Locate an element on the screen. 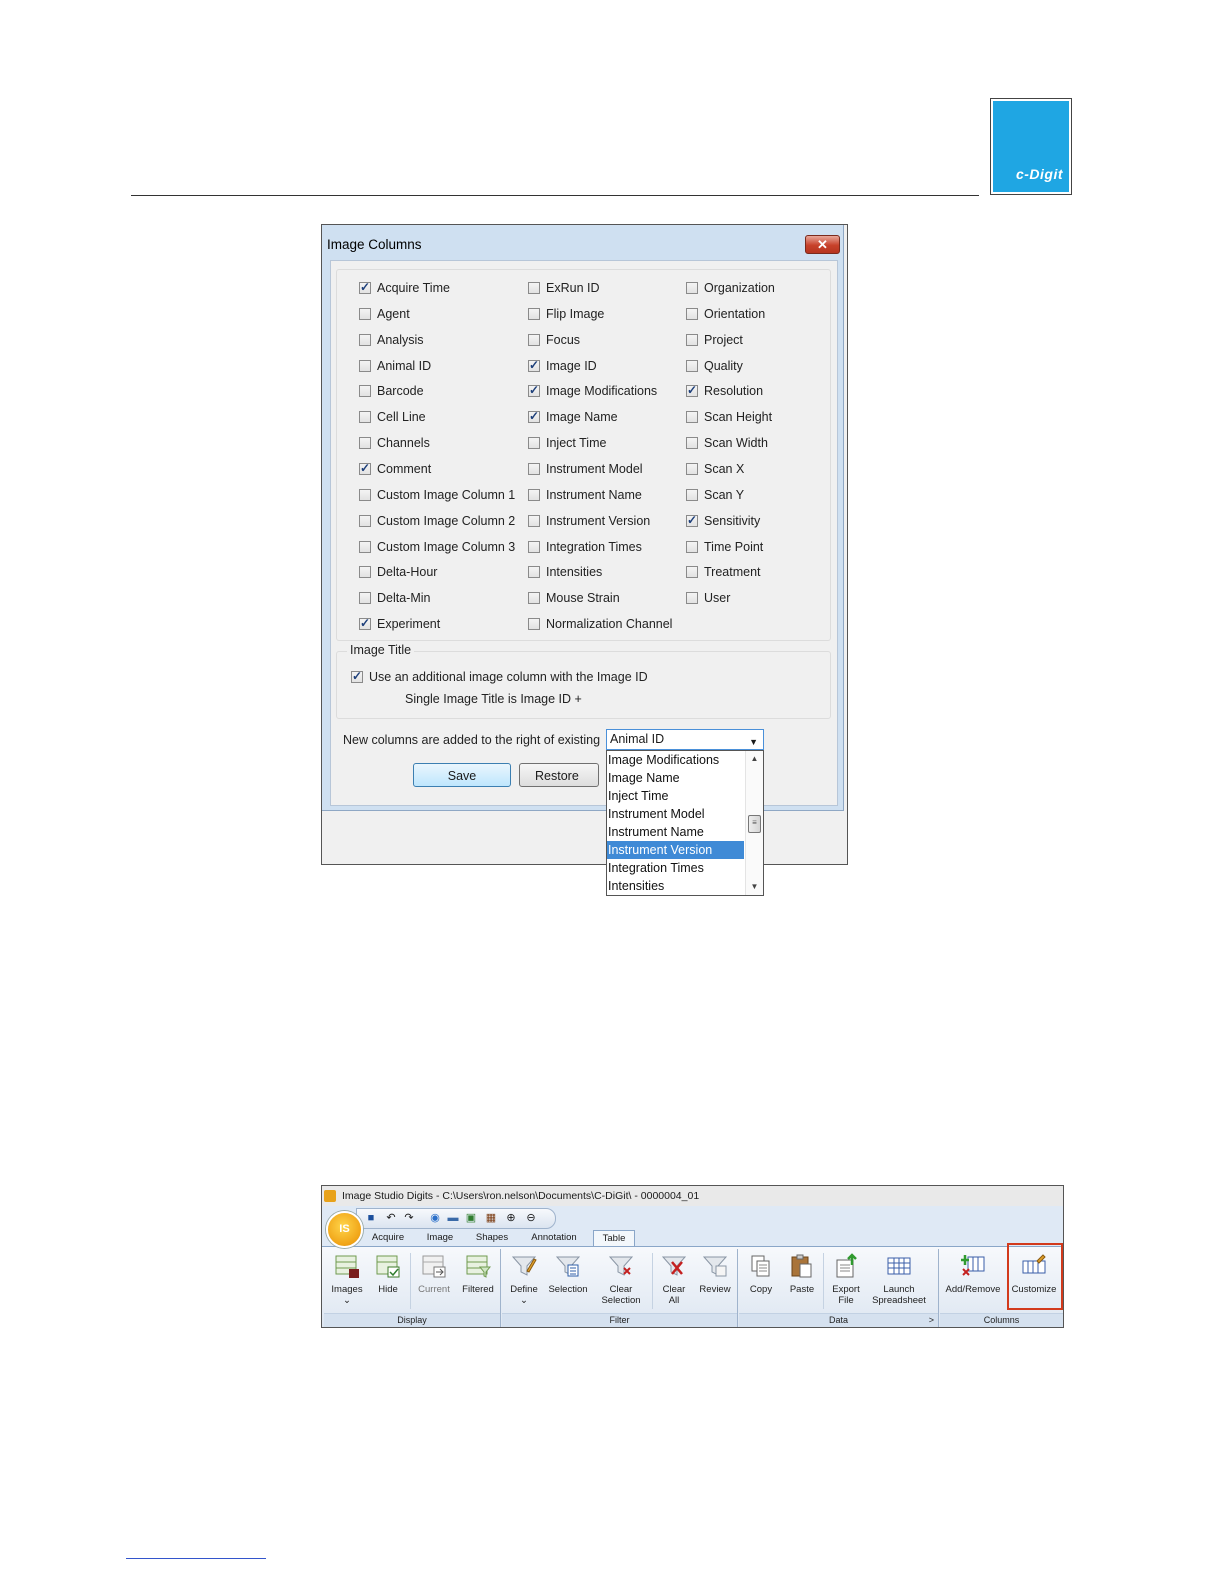 The image size is (1224, 1584). column-checkbox: Project is located at coordinates (714, 340).